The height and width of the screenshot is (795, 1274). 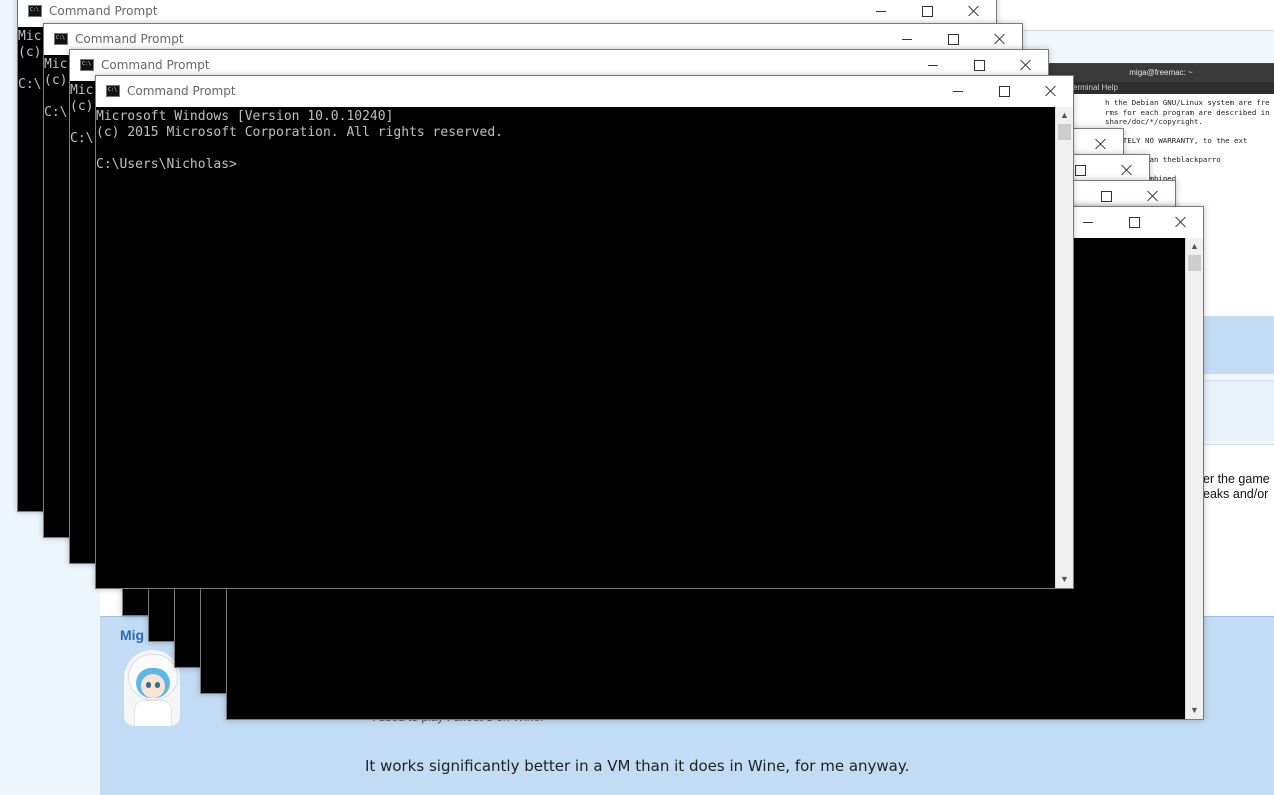 What do you see at coordinates (1187, 112) in the screenshot?
I see `terminal-line: rms for each program are described in` at bounding box center [1187, 112].